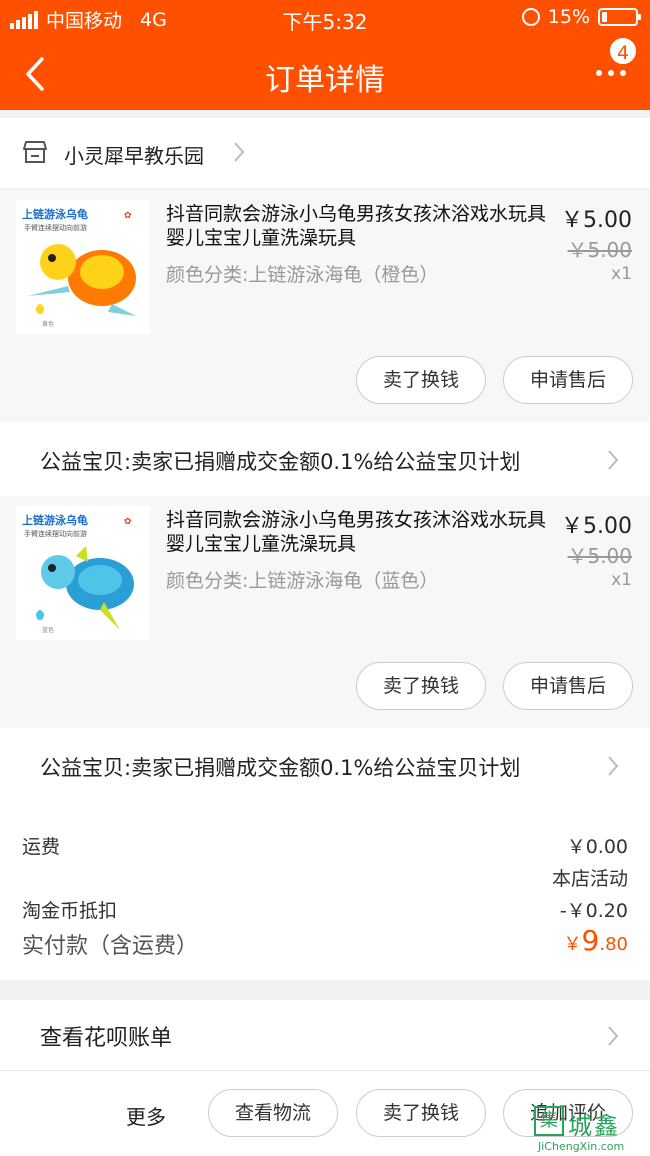 This screenshot has width=650, height=1156. I want to click on rotation-lock-icon, so click(530, 17).